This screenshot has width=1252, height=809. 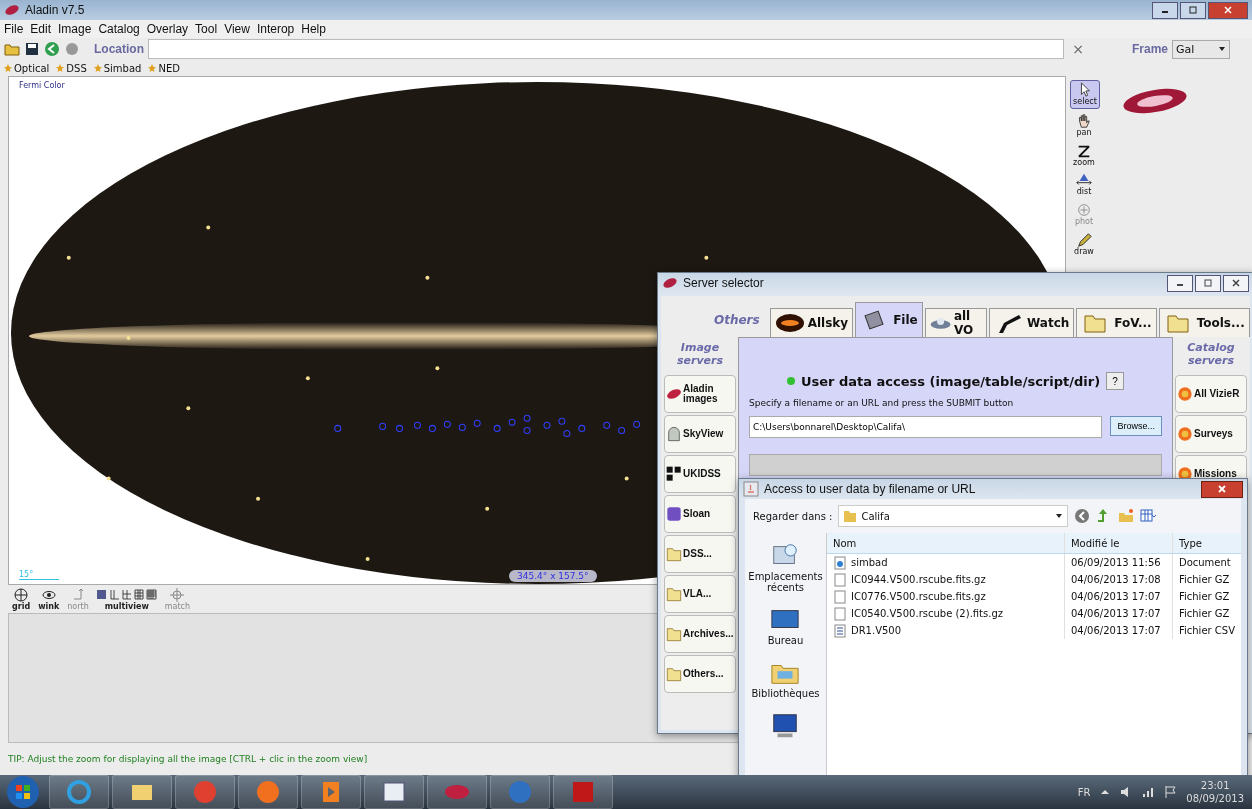 I want to click on status-dot-icon, so click(x=790, y=381).